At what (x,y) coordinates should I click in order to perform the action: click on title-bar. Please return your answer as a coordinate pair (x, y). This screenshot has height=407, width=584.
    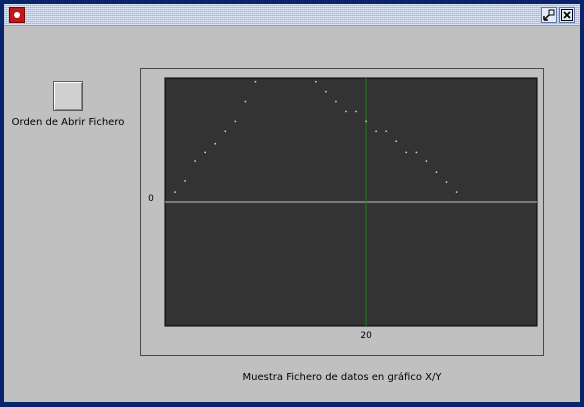
    Looking at the image, I should click on (292, 15).